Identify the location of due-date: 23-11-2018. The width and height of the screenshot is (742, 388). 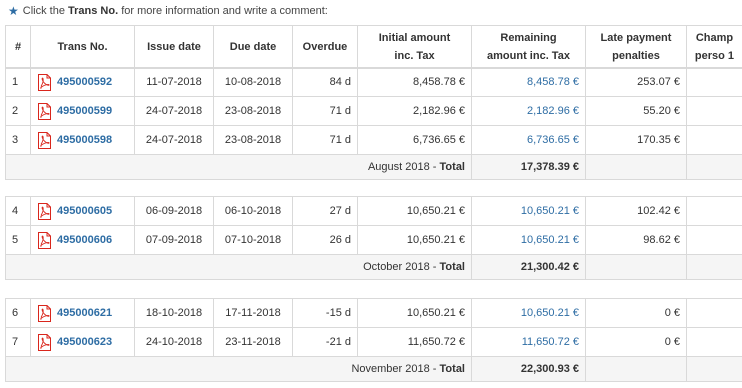
(253, 342).